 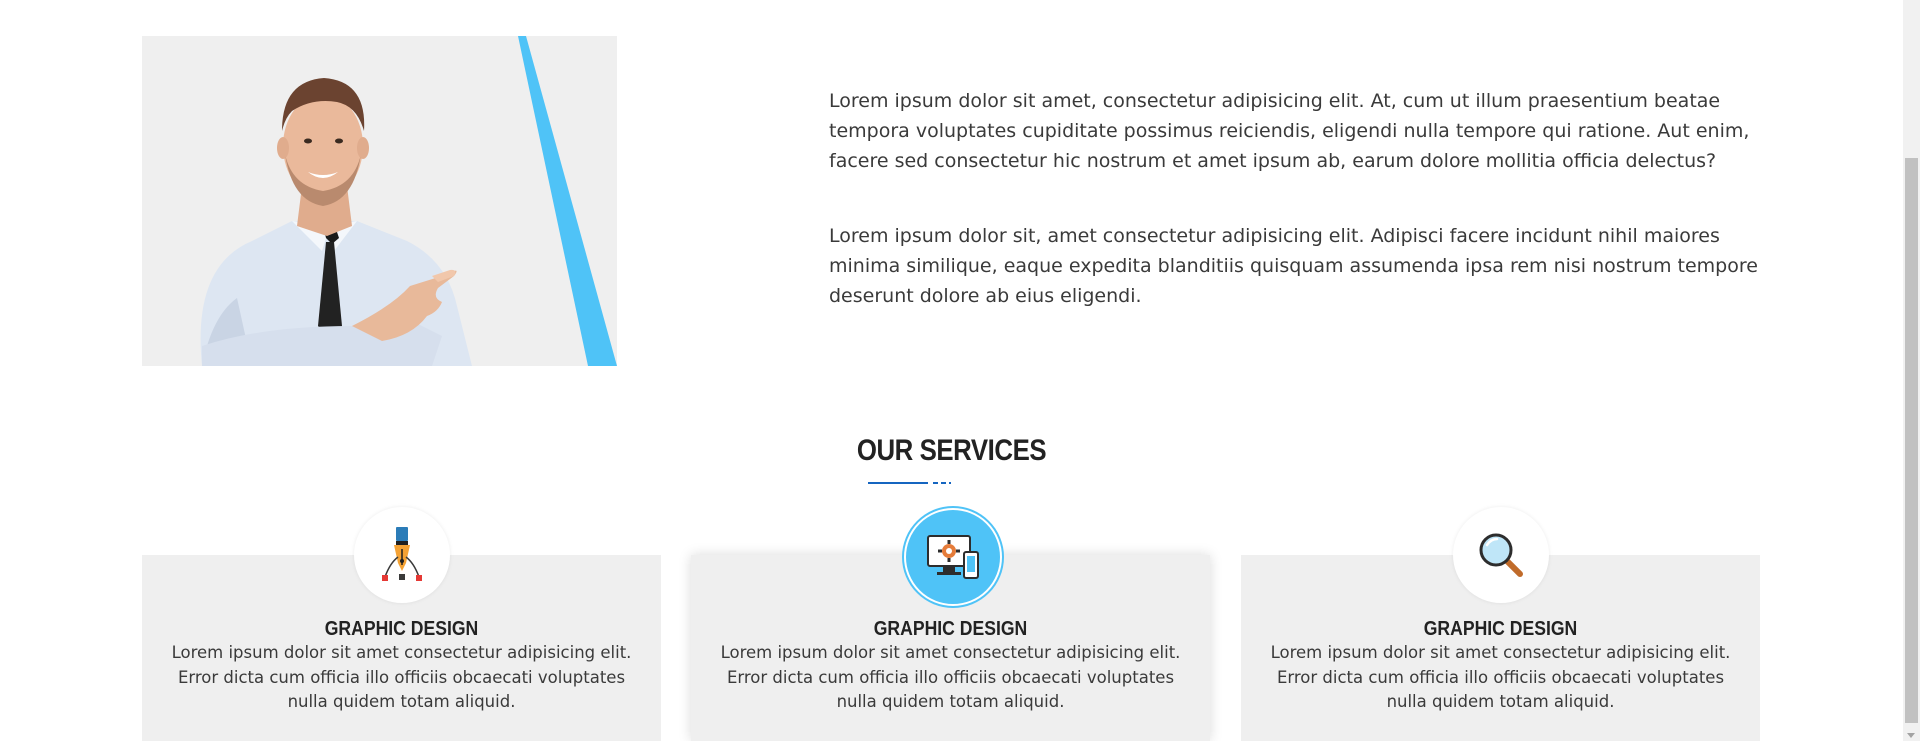 I want to click on hero-photo, so click(x=379, y=201).